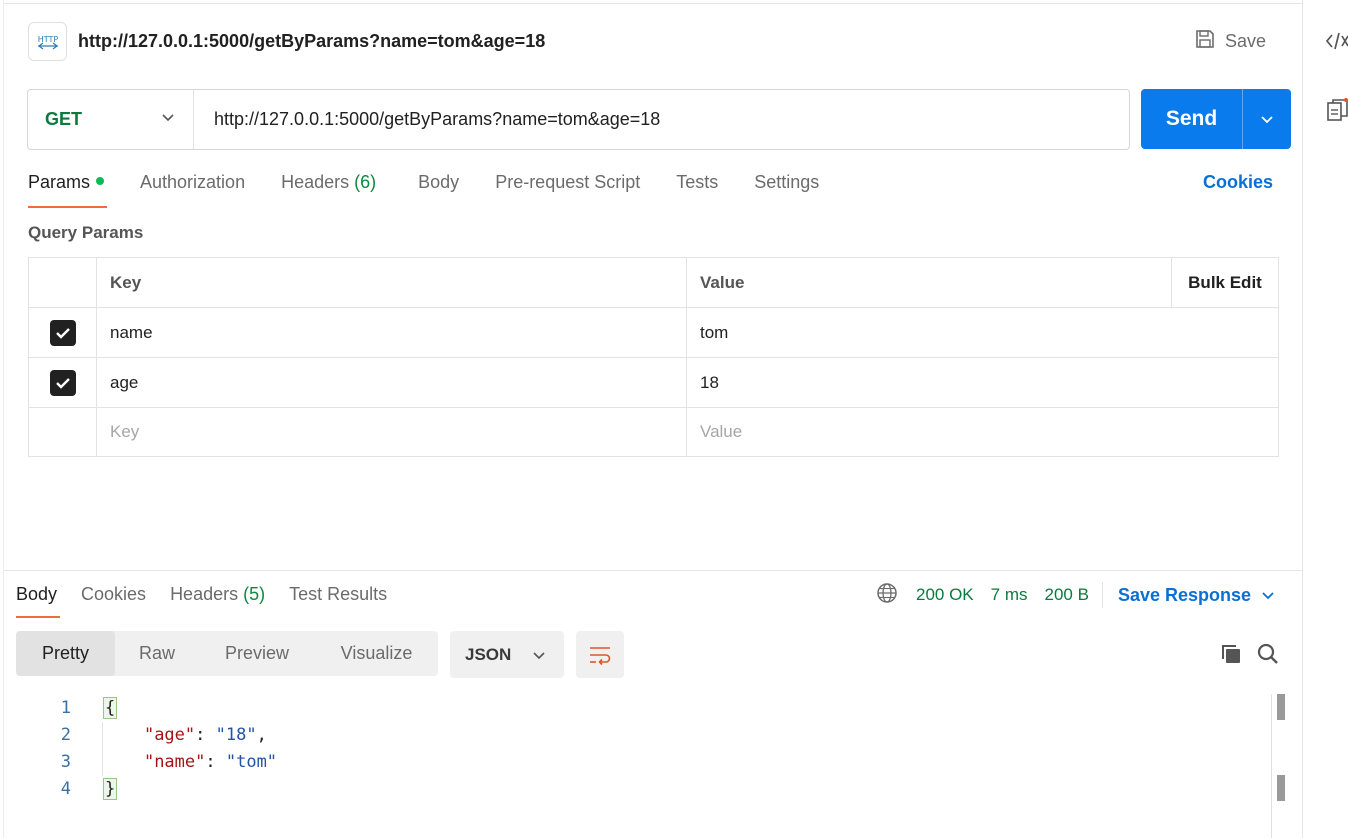 This screenshot has height=838, width=1348. What do you see at coordinates (786, 187) in the screenshot?
I see `tab-settings: Settings` at bounding box center [786, 187].